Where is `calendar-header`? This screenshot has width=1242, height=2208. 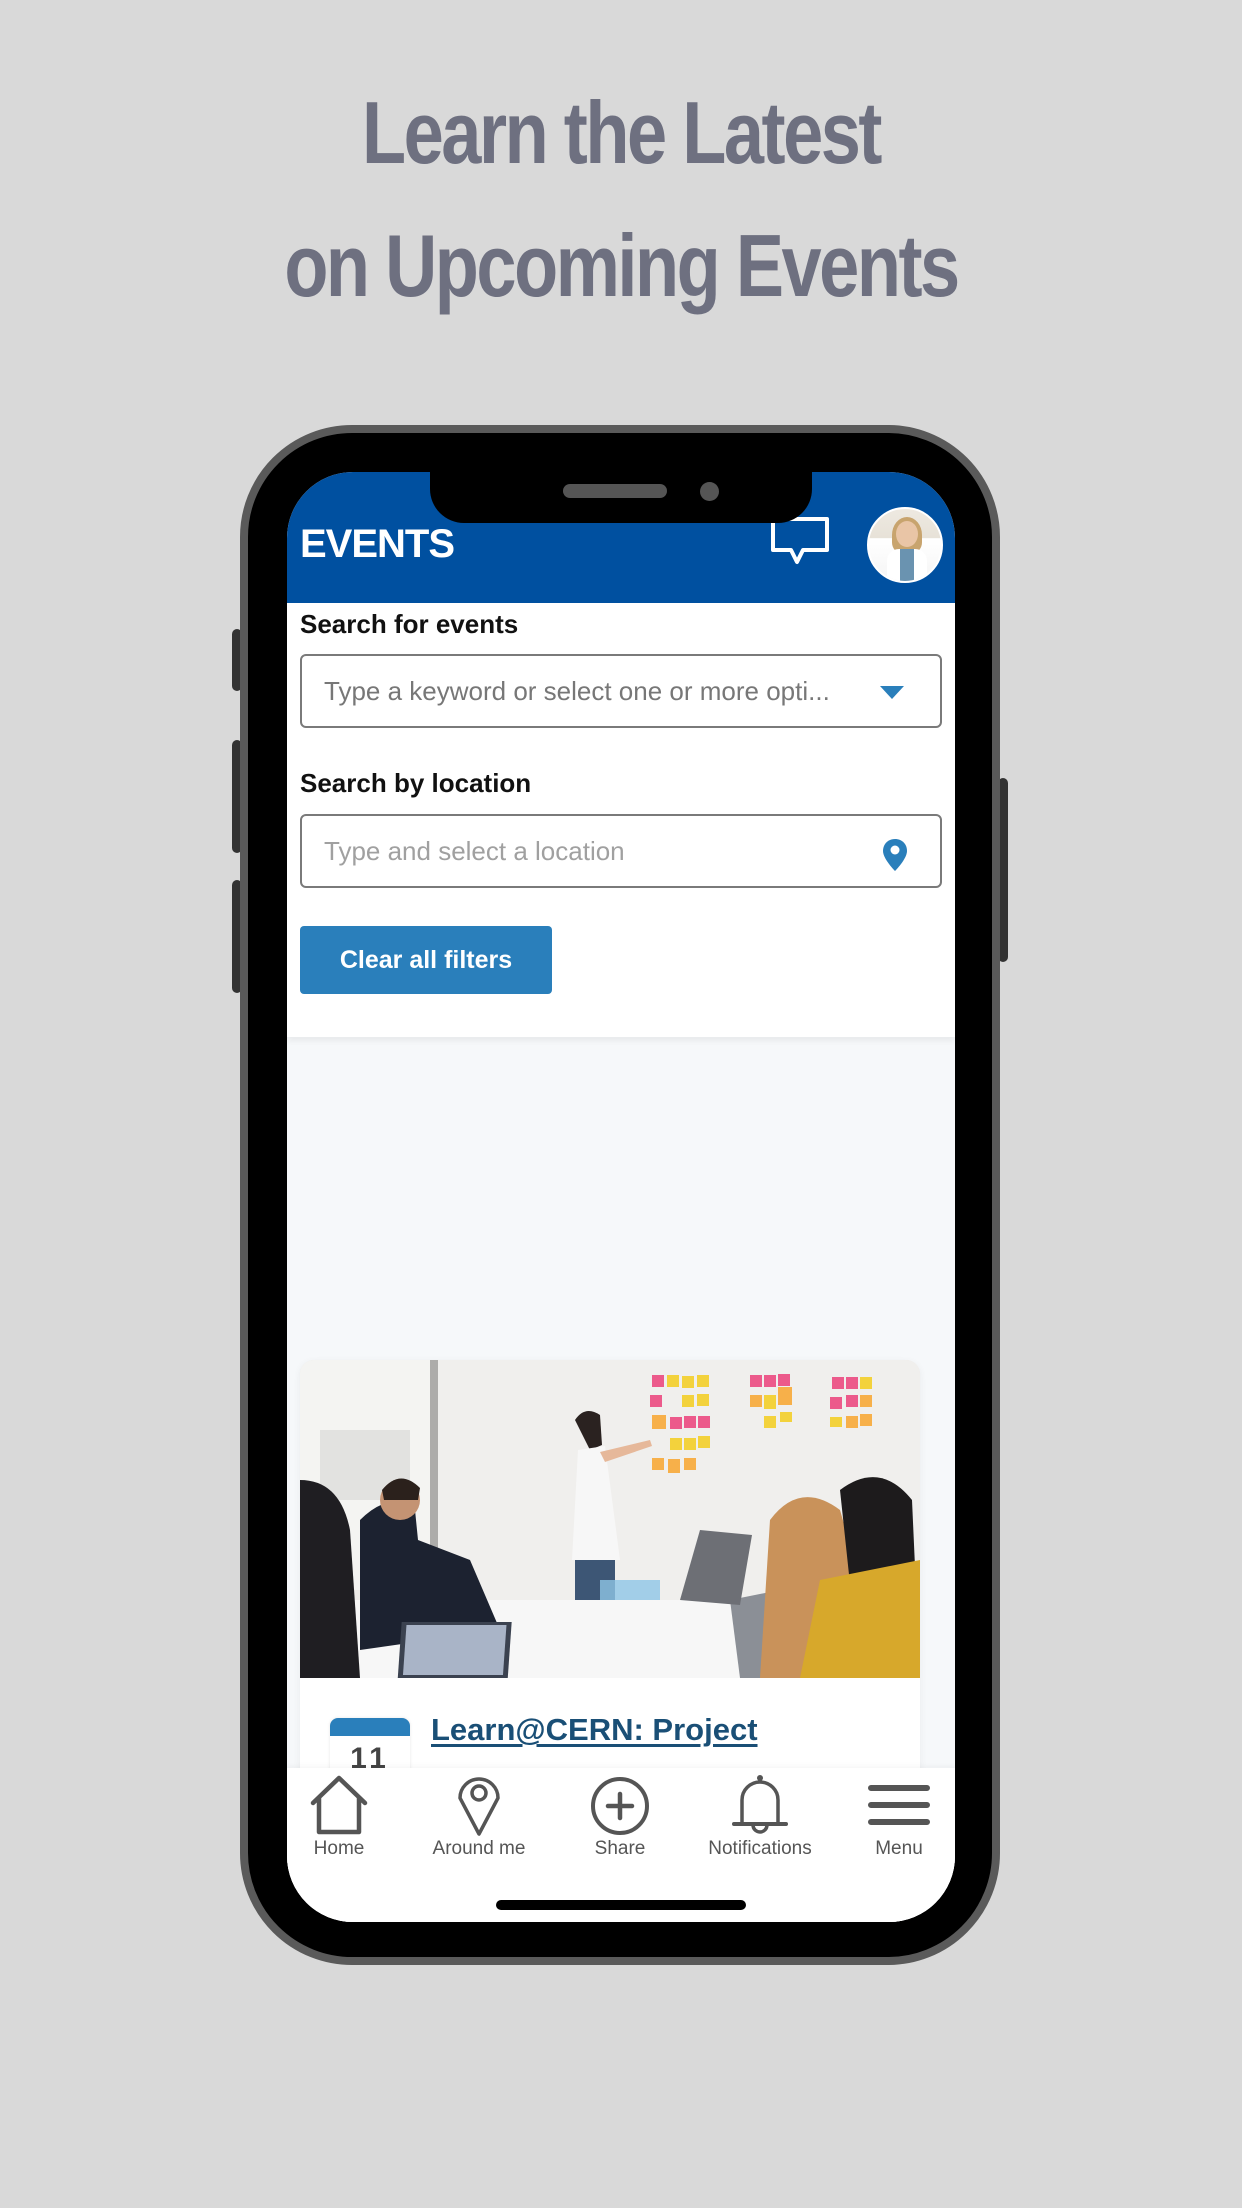
calendar-header is located at coordinates (370, 1727).